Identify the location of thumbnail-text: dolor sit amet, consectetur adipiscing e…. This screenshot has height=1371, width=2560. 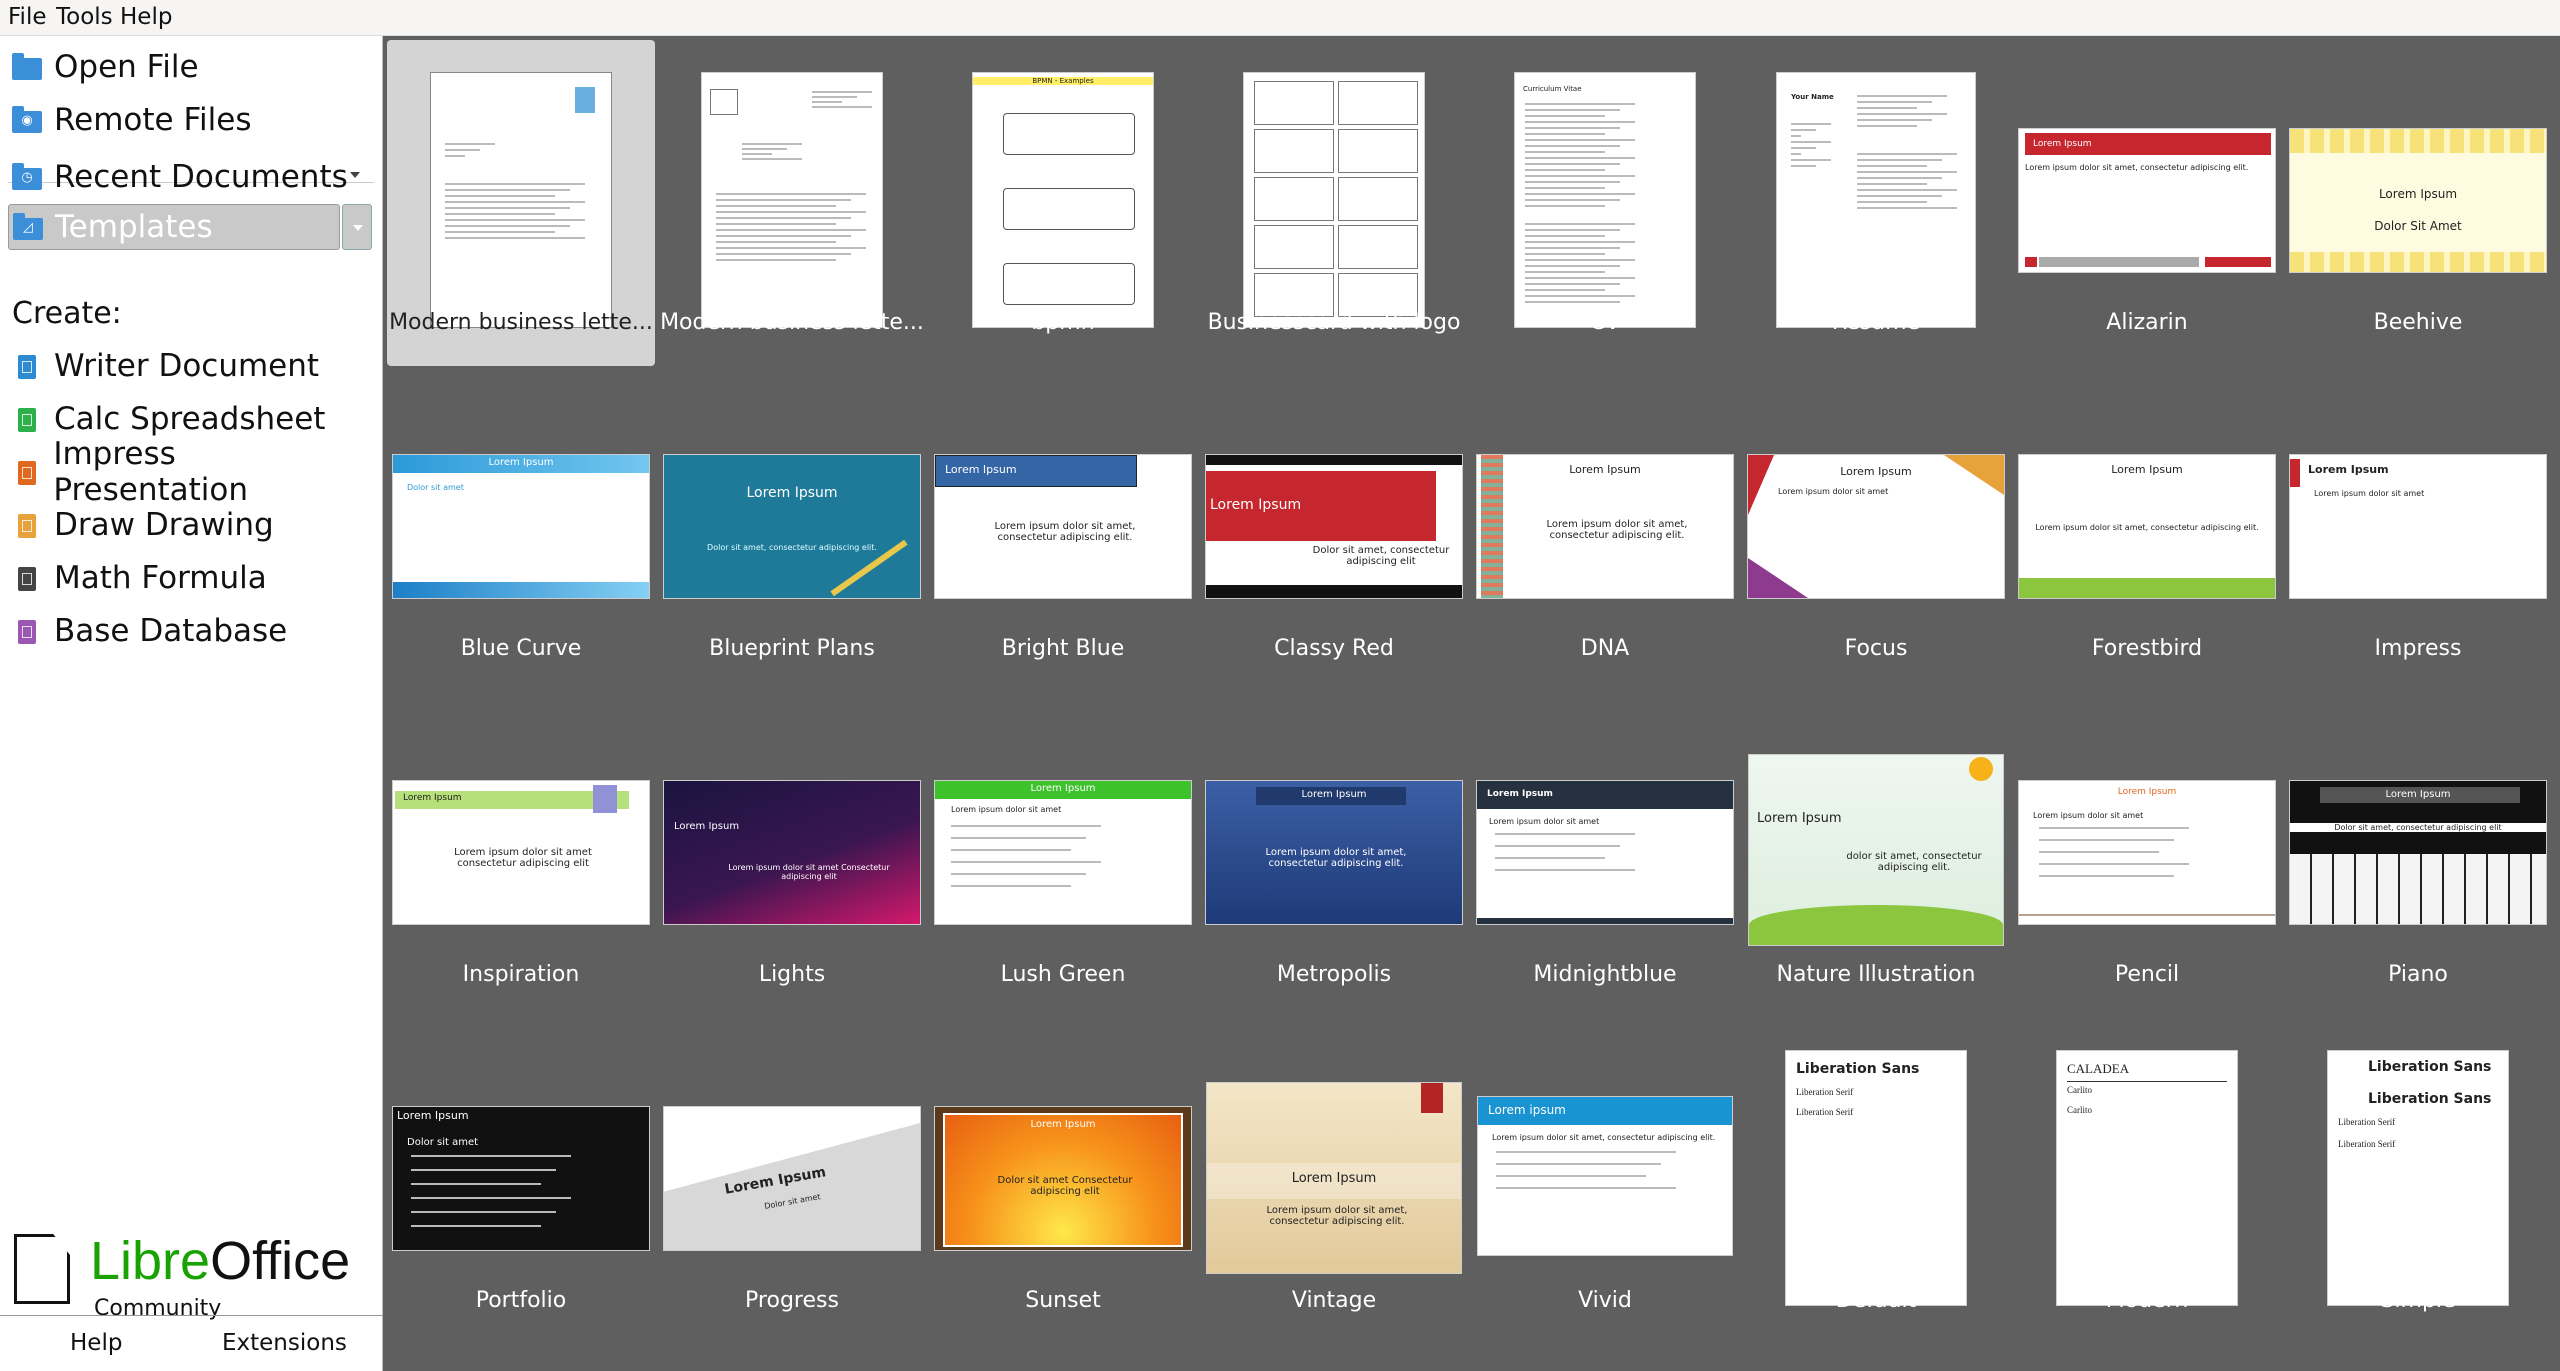
(1914, 862).